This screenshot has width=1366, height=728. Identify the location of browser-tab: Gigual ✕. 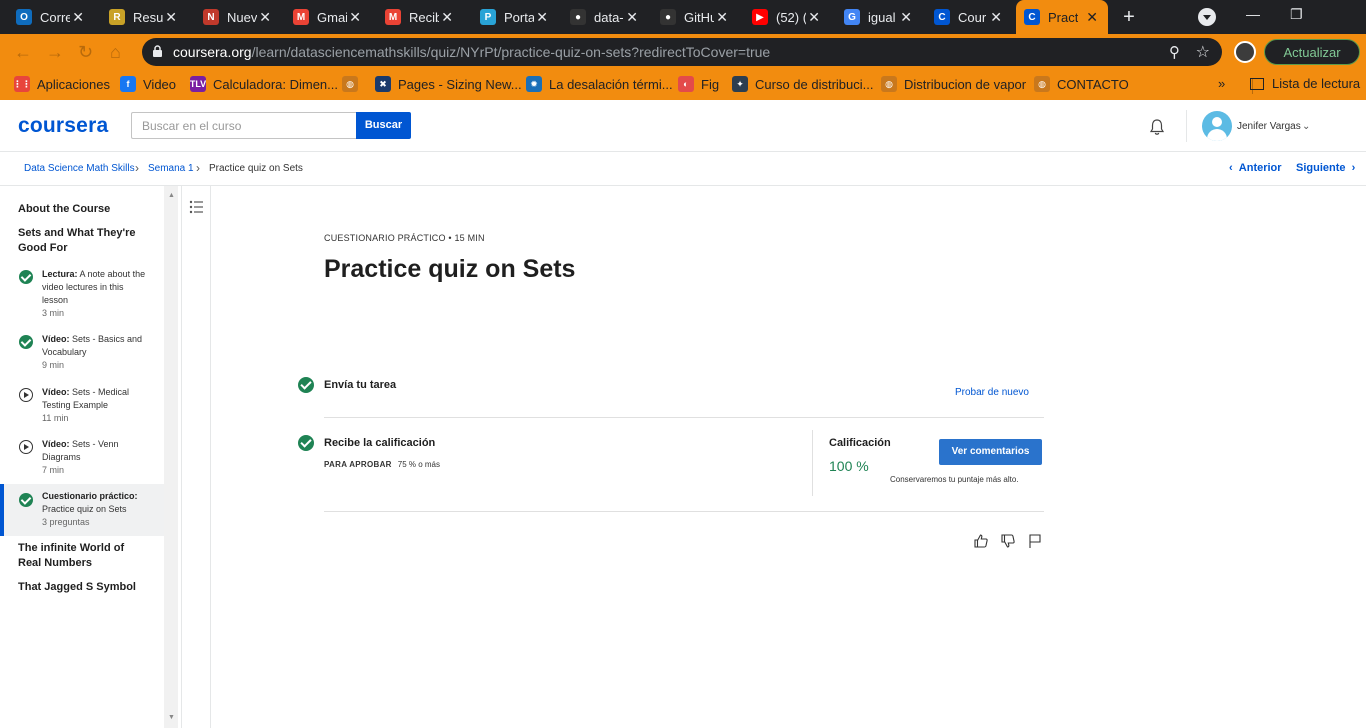
(879, 17).